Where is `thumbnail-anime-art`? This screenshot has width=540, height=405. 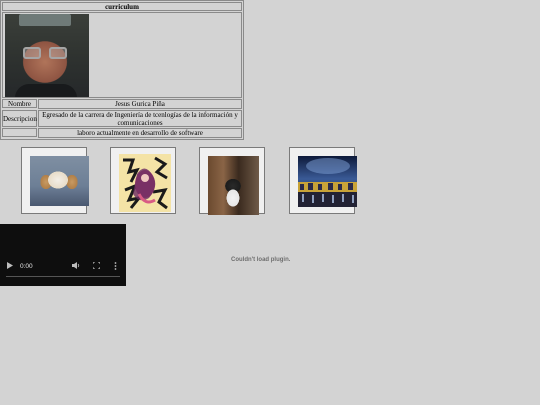 thumbnail-anime-art is located at coordinates (143, 180).